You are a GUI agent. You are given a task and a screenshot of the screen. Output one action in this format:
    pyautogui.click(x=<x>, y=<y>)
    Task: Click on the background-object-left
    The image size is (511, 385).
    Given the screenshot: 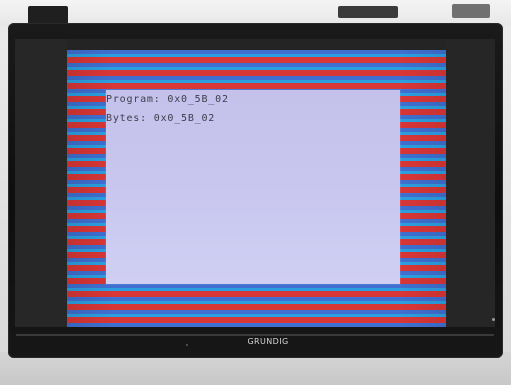 What is the action you would take?
    pyautogui.click(x=48, y=15)
    